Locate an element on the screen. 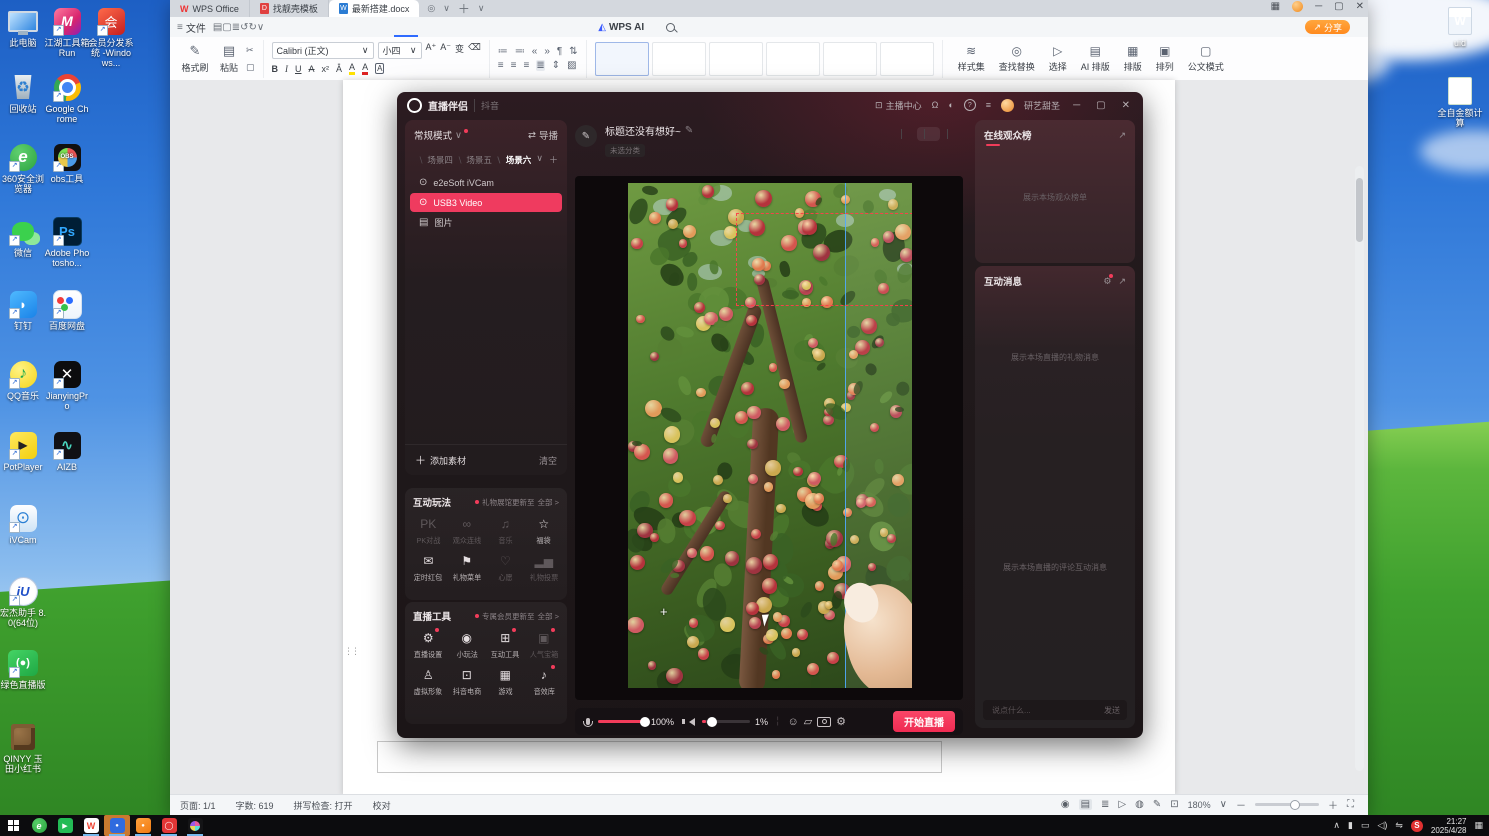 Image resolution: width=1489 pixels, height=836 pixels. desktop-icon: 此电脑 is located at coordinates (23, 27).